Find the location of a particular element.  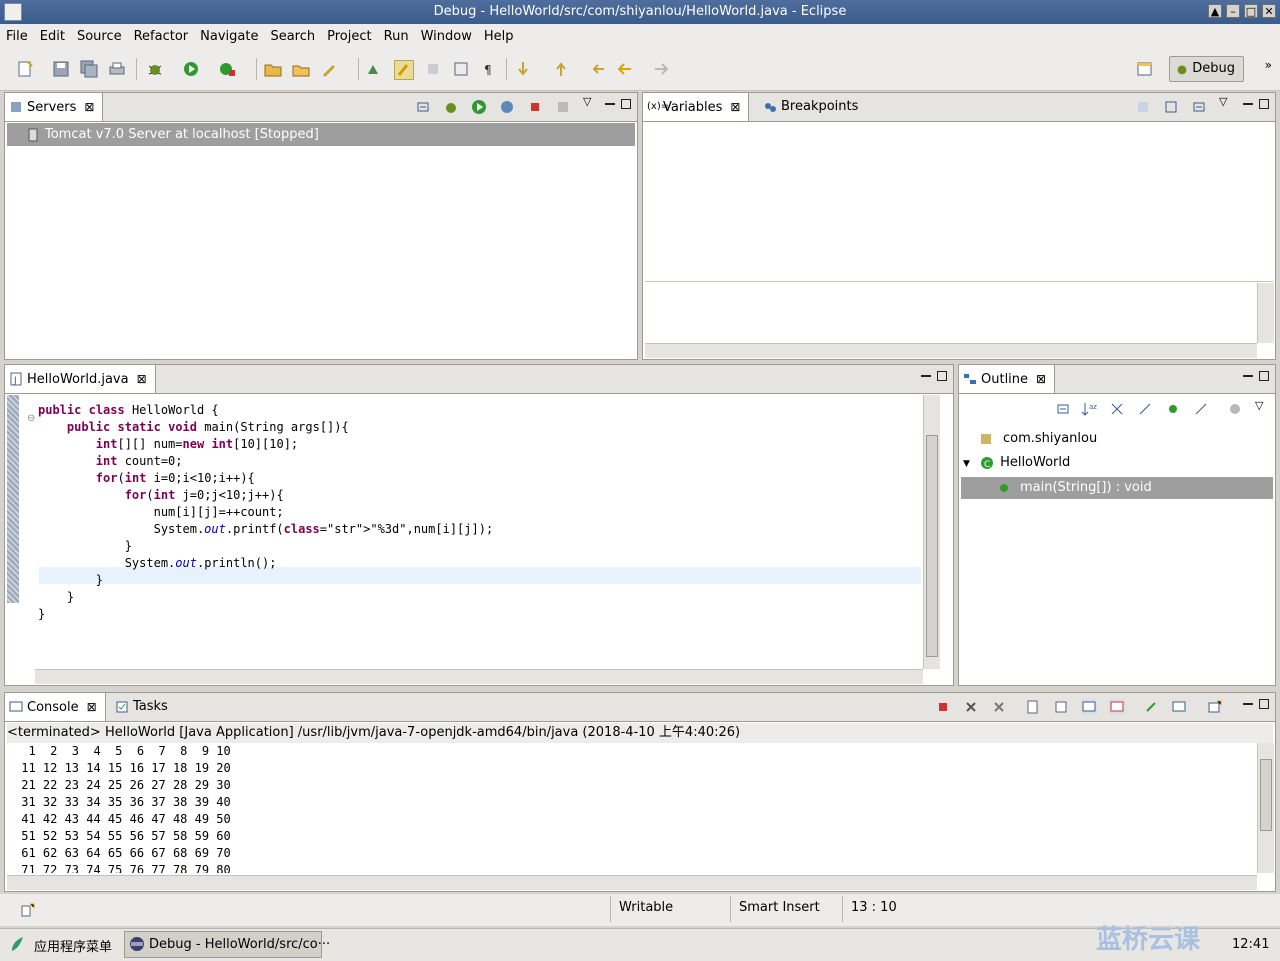

tab-breakpoints: Breakpoints is located at coordinates (812, 107).